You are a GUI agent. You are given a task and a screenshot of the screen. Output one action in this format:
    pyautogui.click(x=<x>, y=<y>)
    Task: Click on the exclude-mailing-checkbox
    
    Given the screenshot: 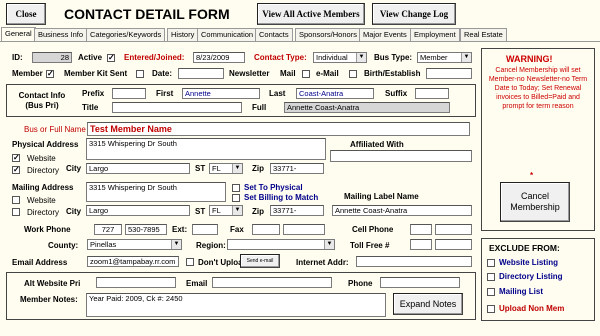 What is the action you would take?
    pyautogui.click(x=491, y=292)
    